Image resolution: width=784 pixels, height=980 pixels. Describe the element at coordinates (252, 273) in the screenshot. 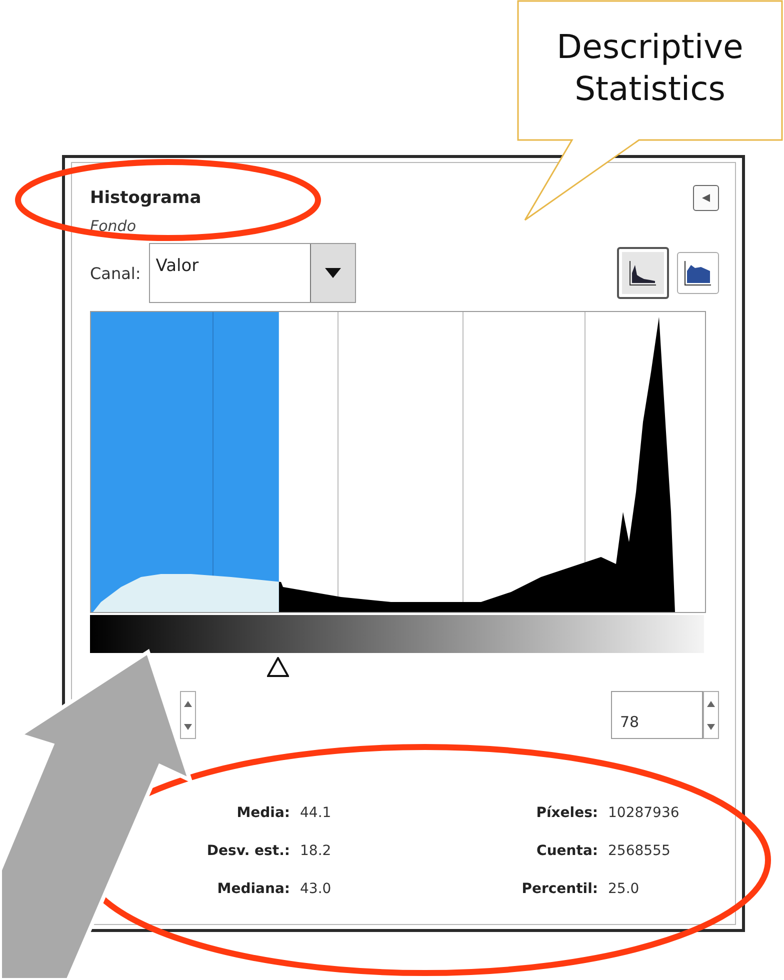

I see `channel-dropdown: Valor` at that location.